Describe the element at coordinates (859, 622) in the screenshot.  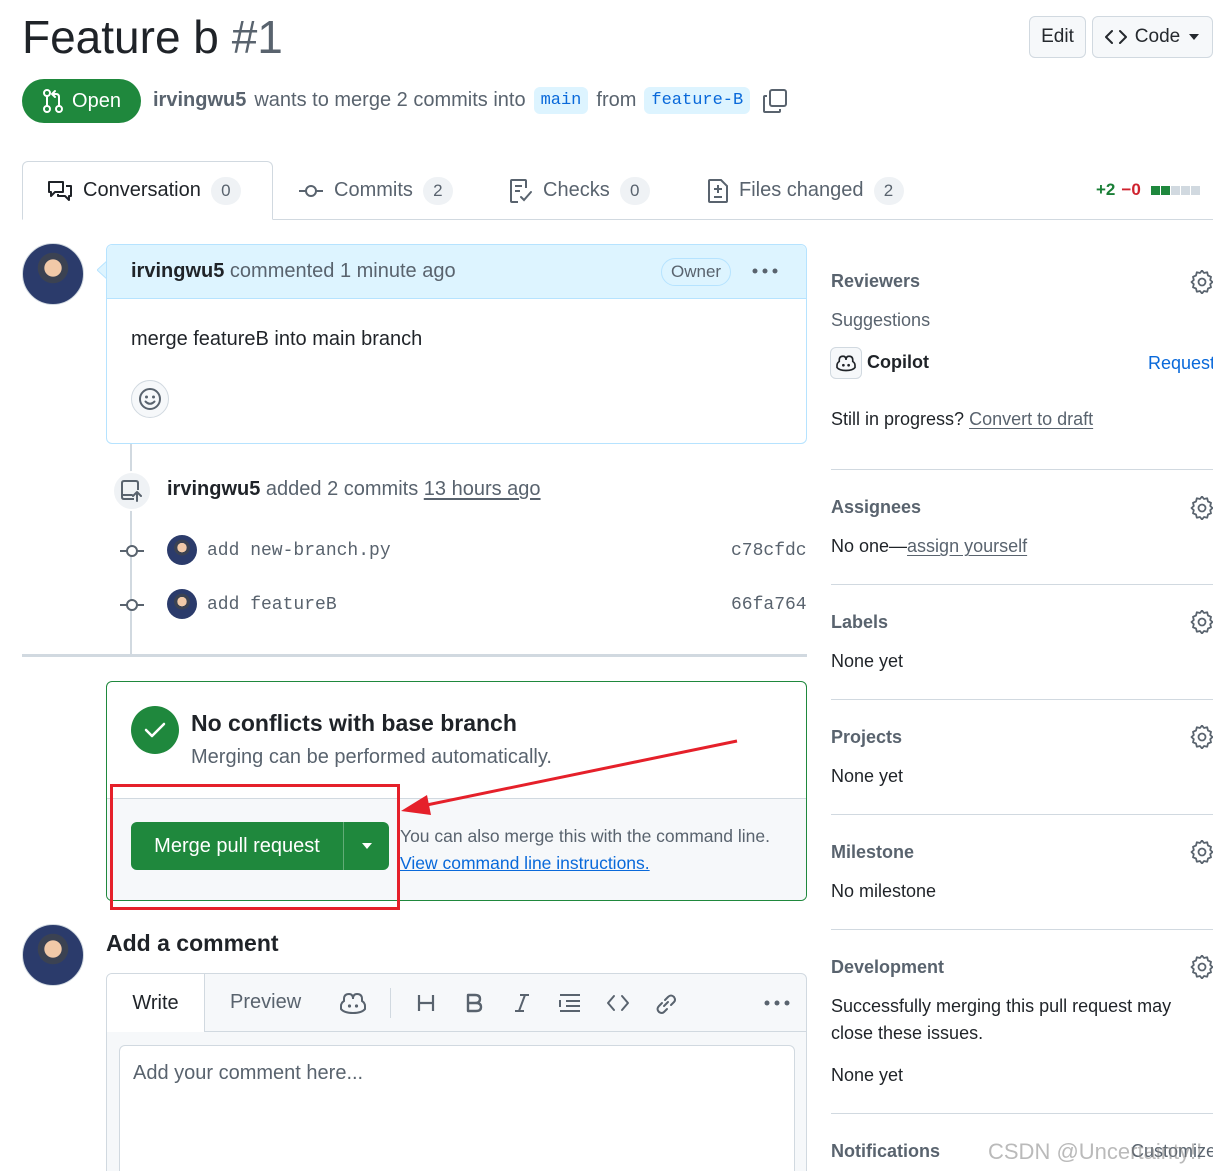
I see `labels-heading: Labels` at that location.